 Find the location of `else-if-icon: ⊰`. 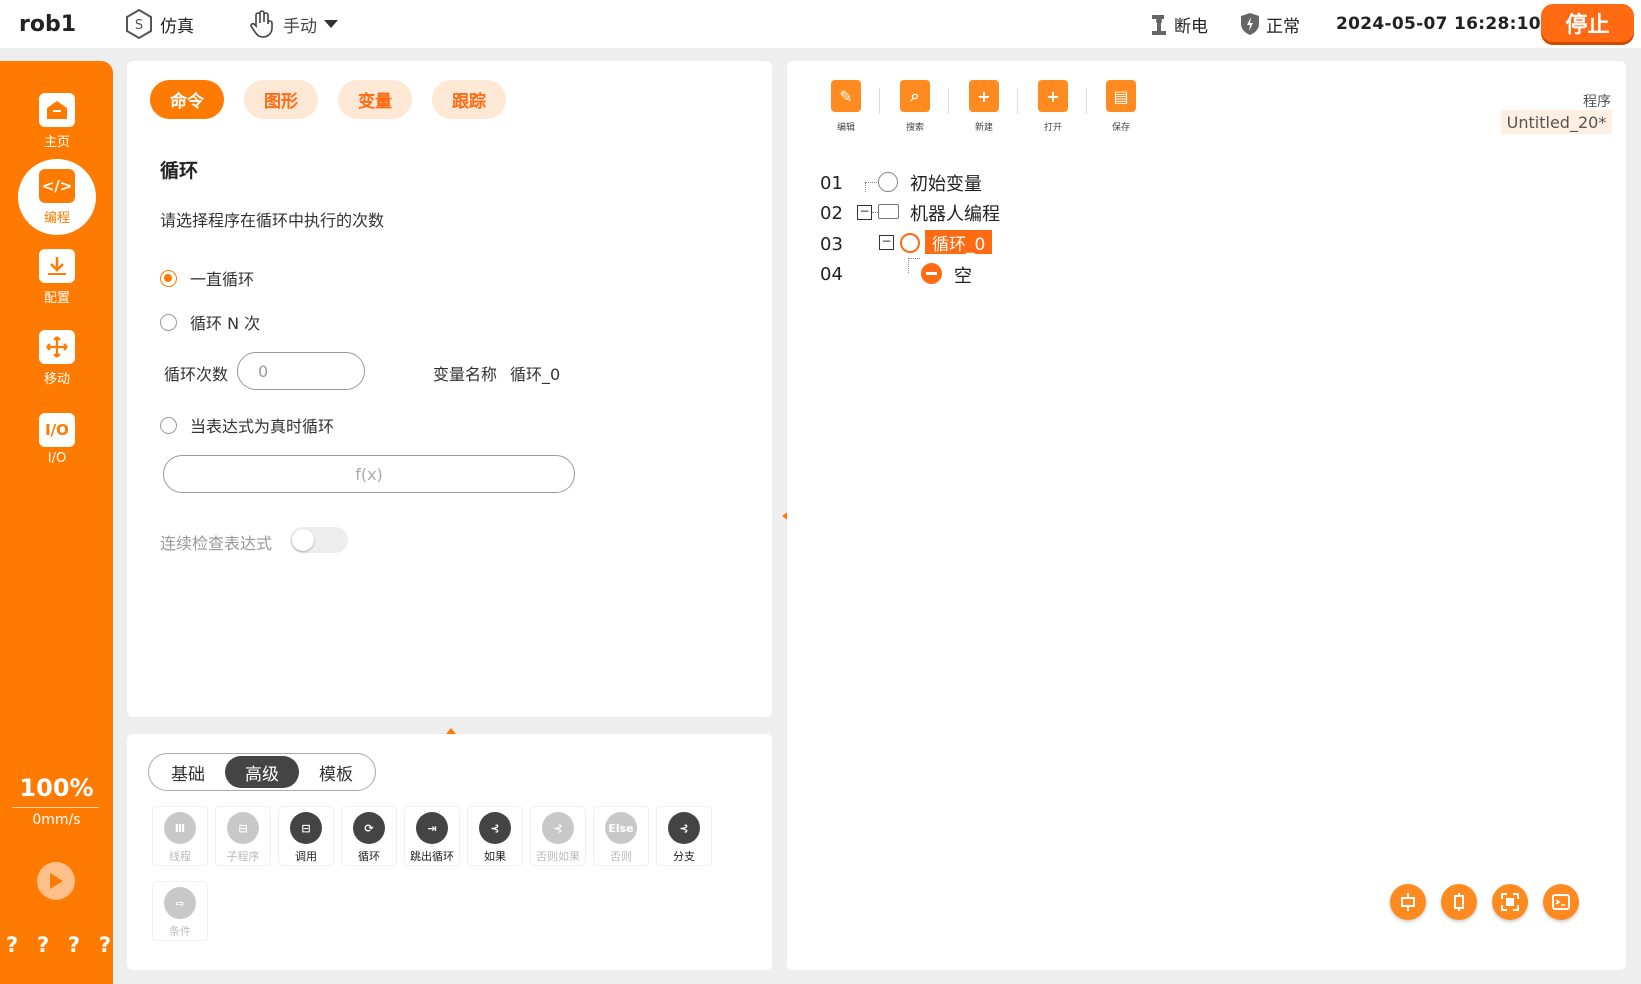

else-if-icon: ⊰ is located at coordinates (558, 828).